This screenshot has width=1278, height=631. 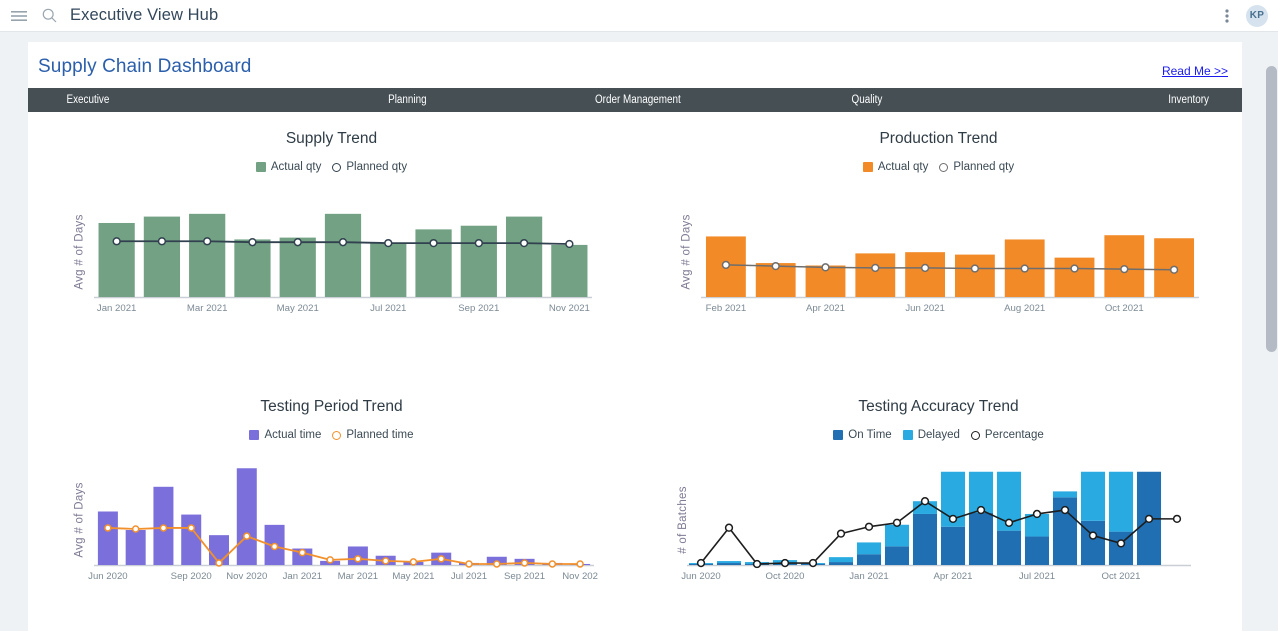 What do you see at coordinates (1257, 15) in the screenshot?
I see `user-avatar: KP` at bounding box center [1257, 15].